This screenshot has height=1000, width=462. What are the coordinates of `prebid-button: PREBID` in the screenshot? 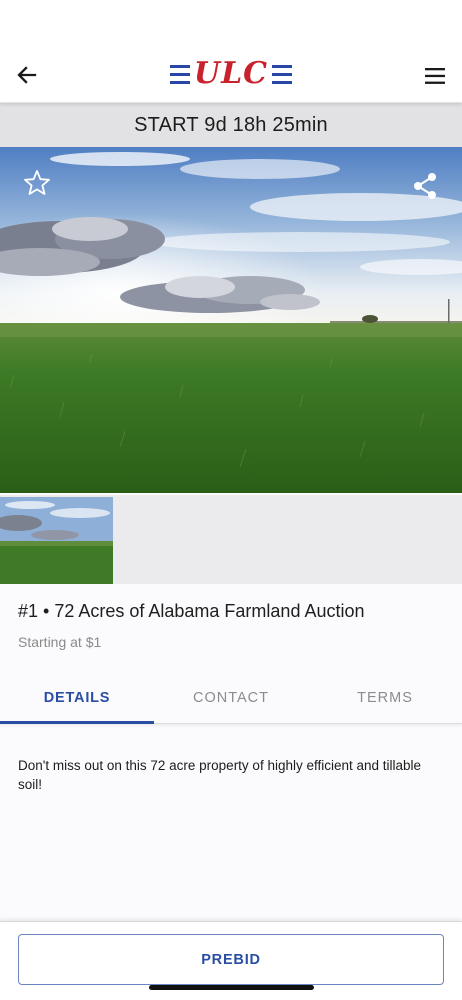 It's located at (231, 959).